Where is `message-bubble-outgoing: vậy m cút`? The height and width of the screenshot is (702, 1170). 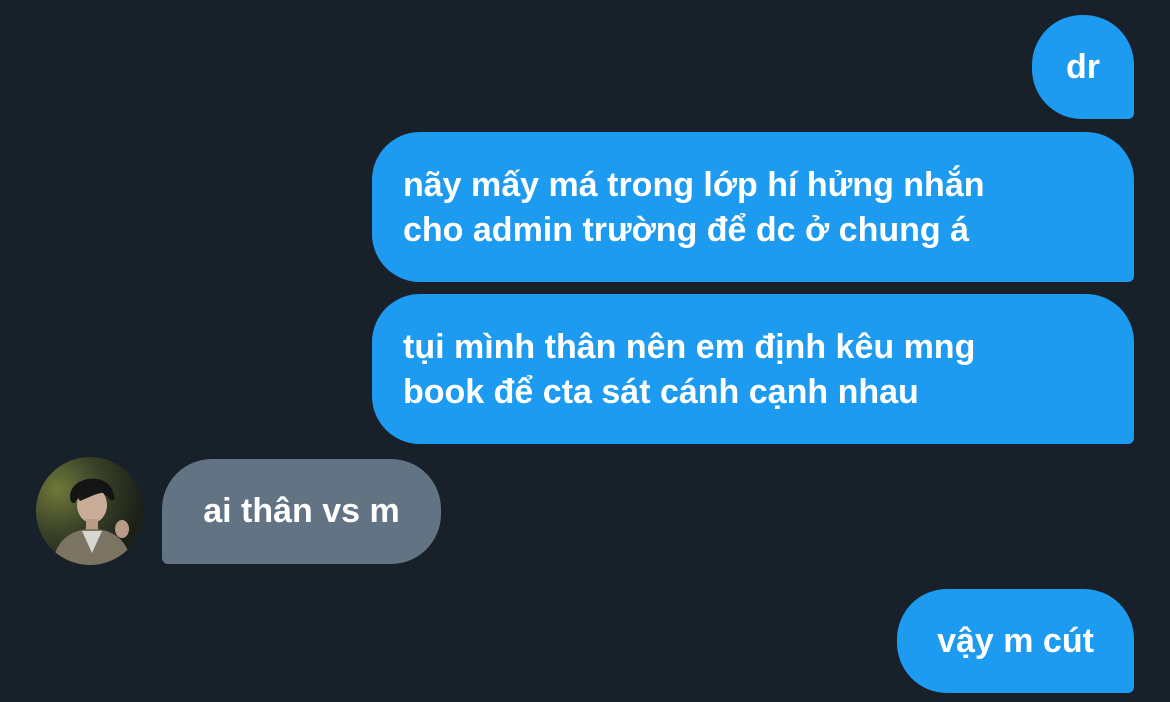
message-bubble-outgoing: vậy m cút is located at coordinates (1015, 641).